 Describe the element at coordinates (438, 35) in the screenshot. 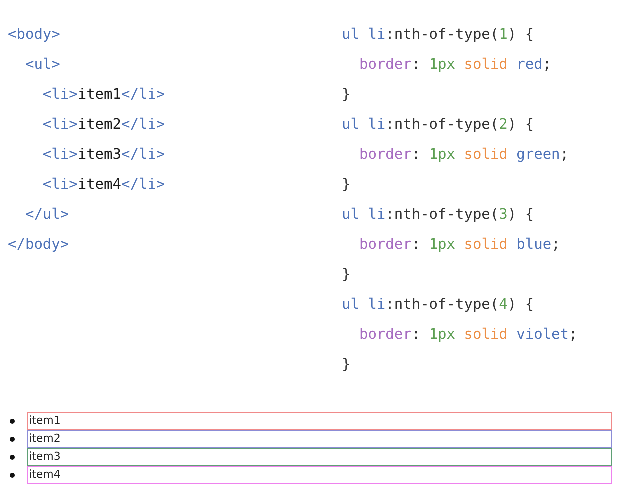

I see `code-line: ul li:nth-of-type(1) {` at that location.